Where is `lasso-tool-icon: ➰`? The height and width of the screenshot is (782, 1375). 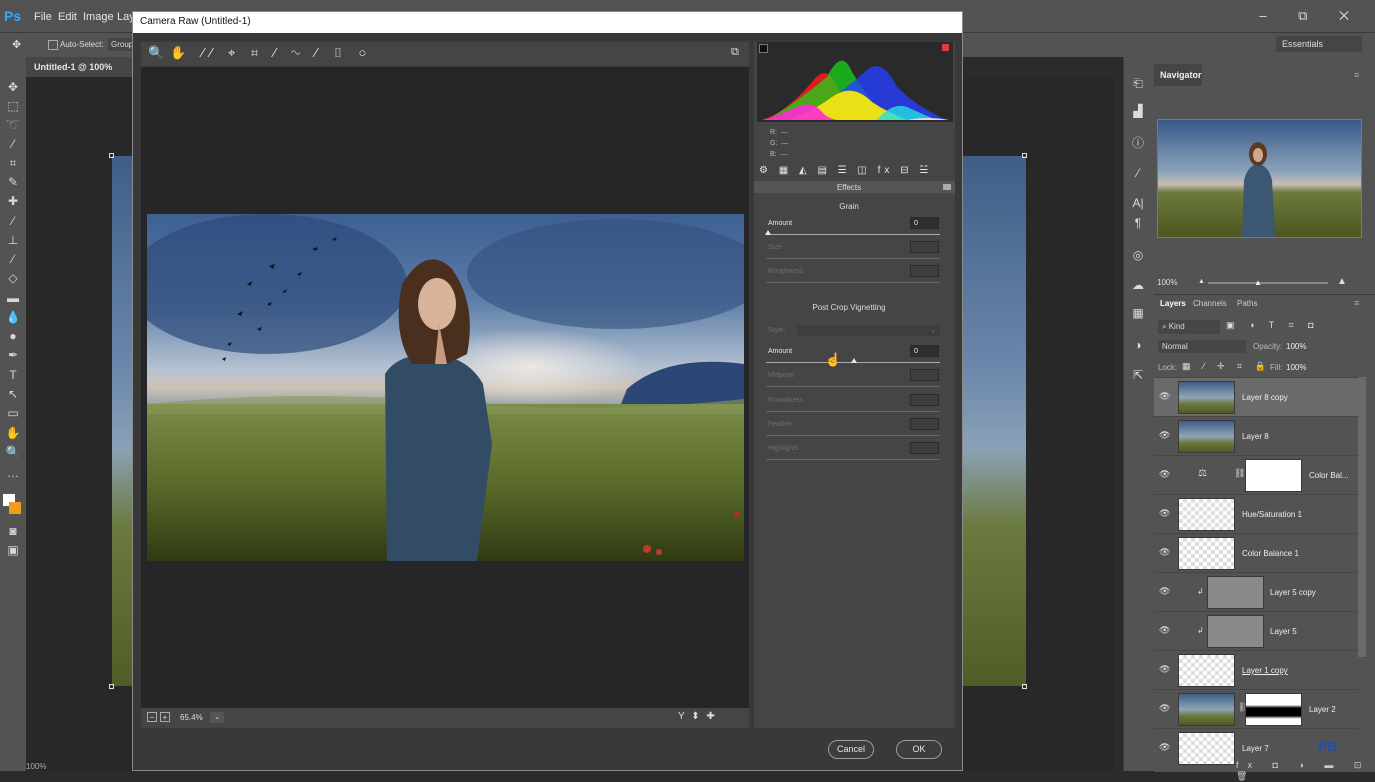
lasso-tool-icon: ➰ is located at coordinates (13, 125).